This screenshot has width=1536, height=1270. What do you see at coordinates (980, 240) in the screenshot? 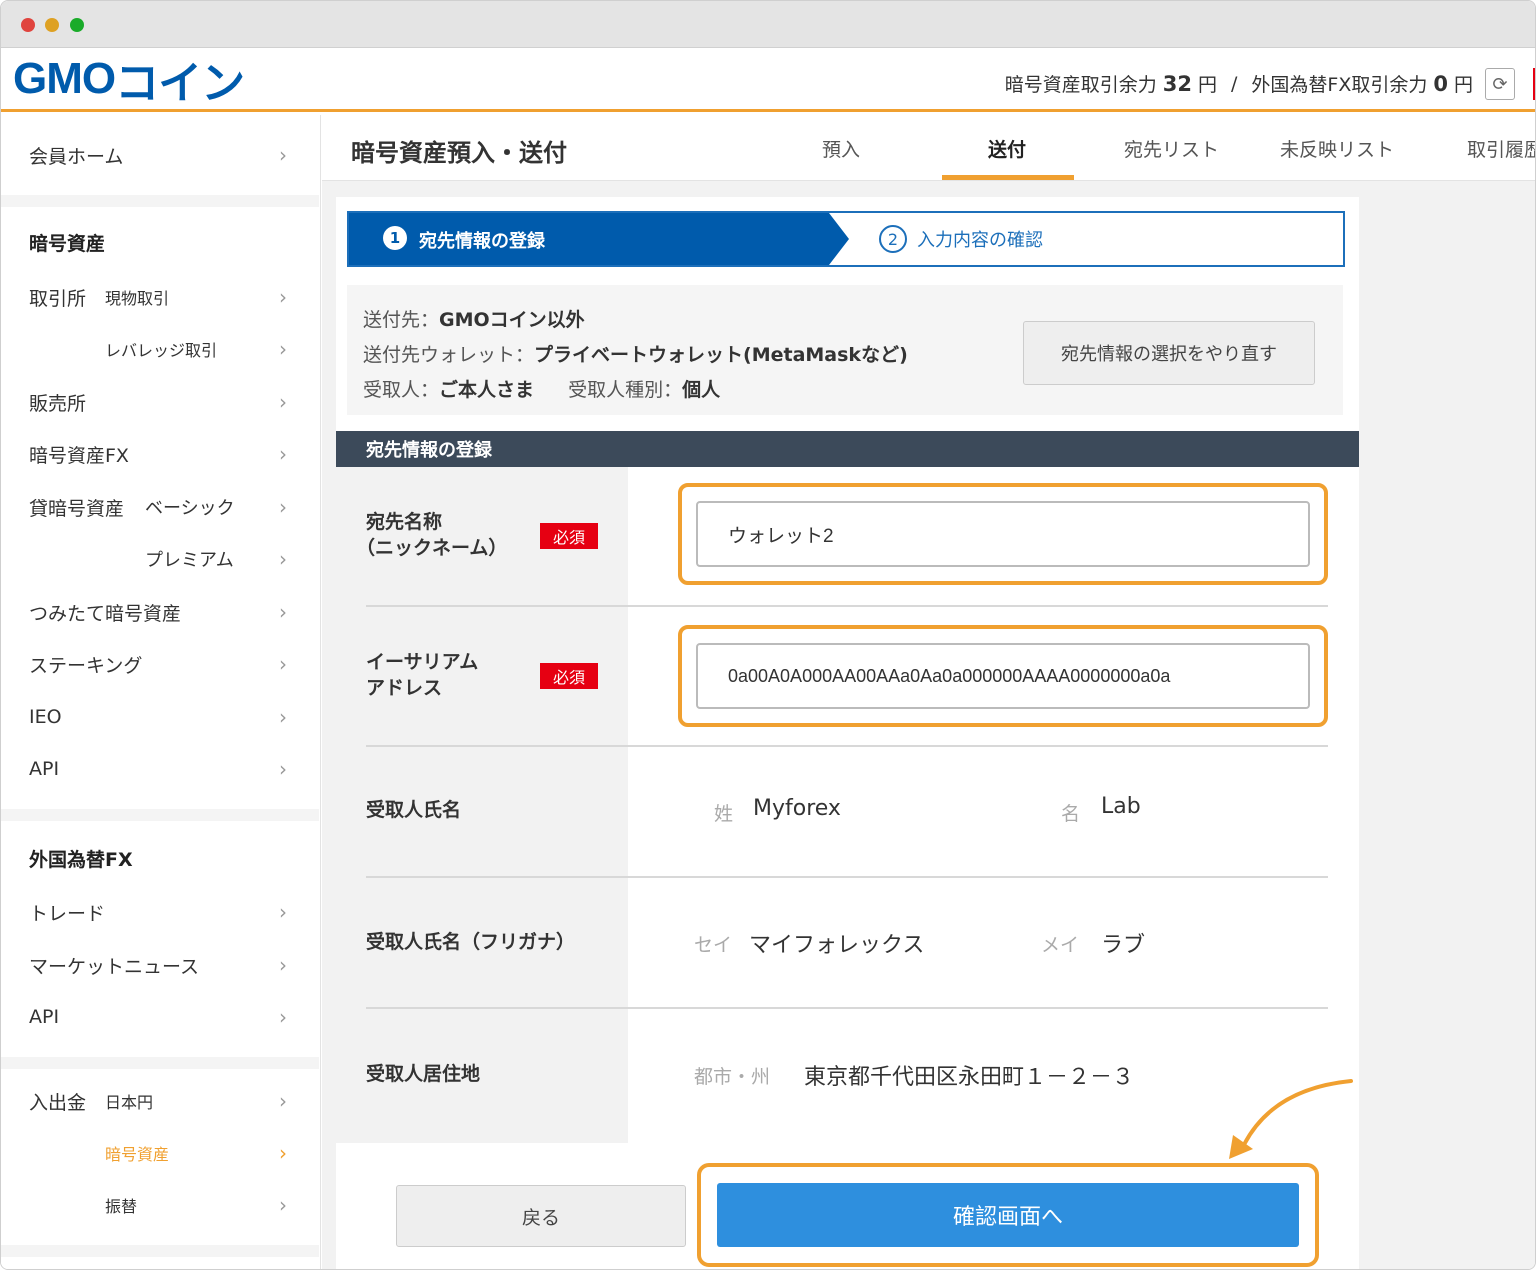
I see `step-label: 入力内容の確認` at bounding box center [980, 240].